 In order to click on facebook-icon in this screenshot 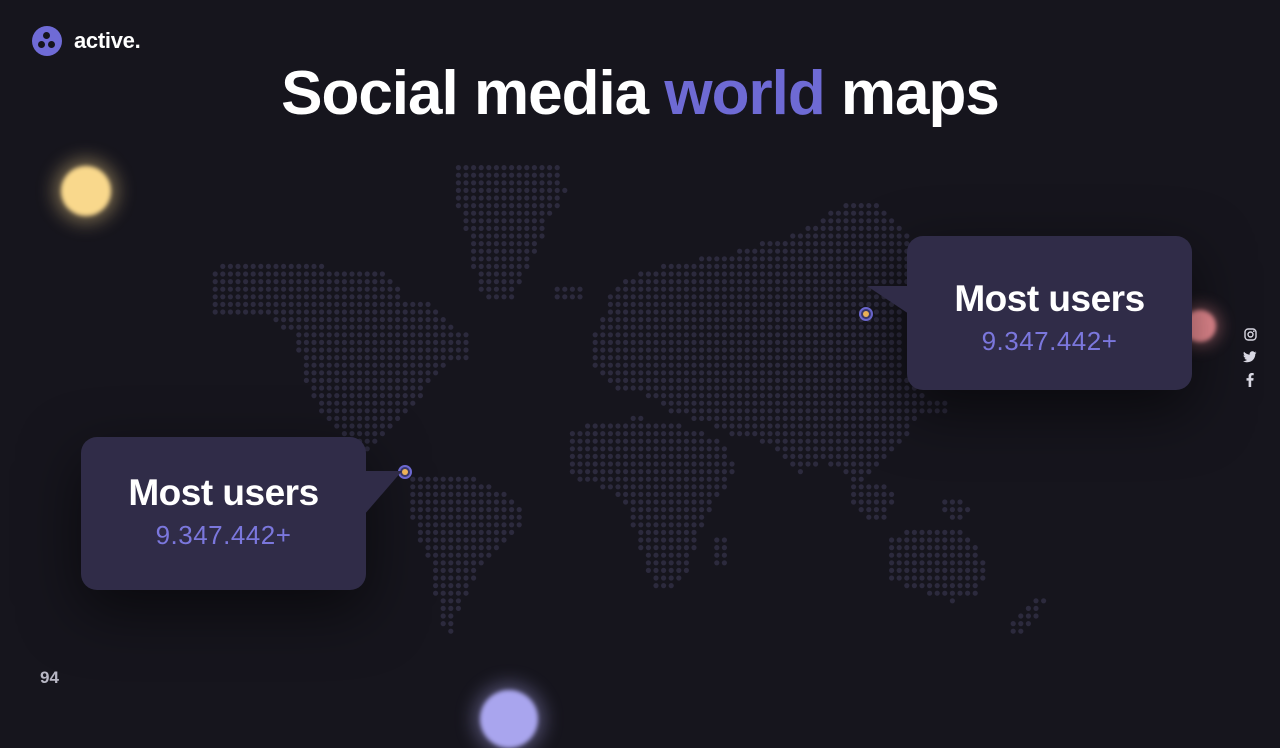, I will do `click(1250, 380)`.